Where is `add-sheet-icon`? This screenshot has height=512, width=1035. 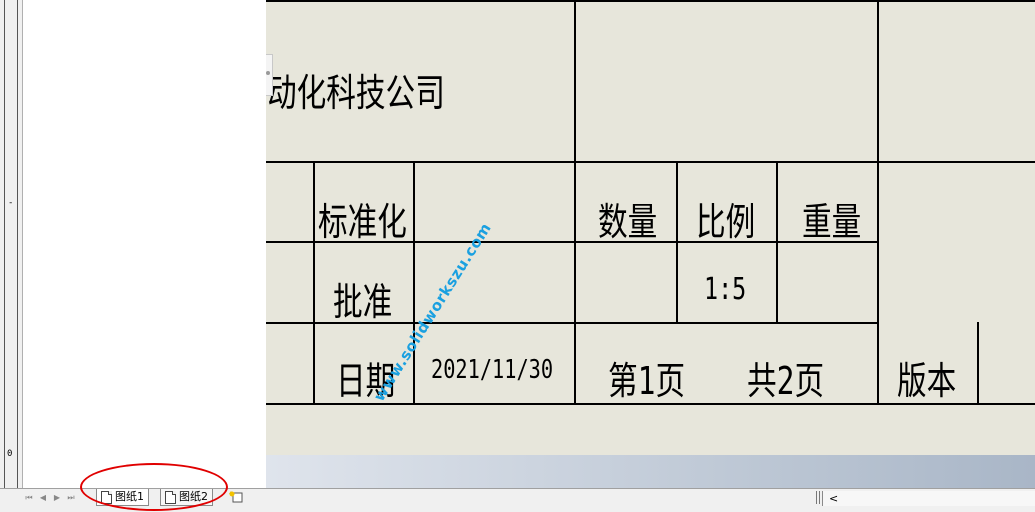
add-sheet-icon is located at coordinates (238, 497).